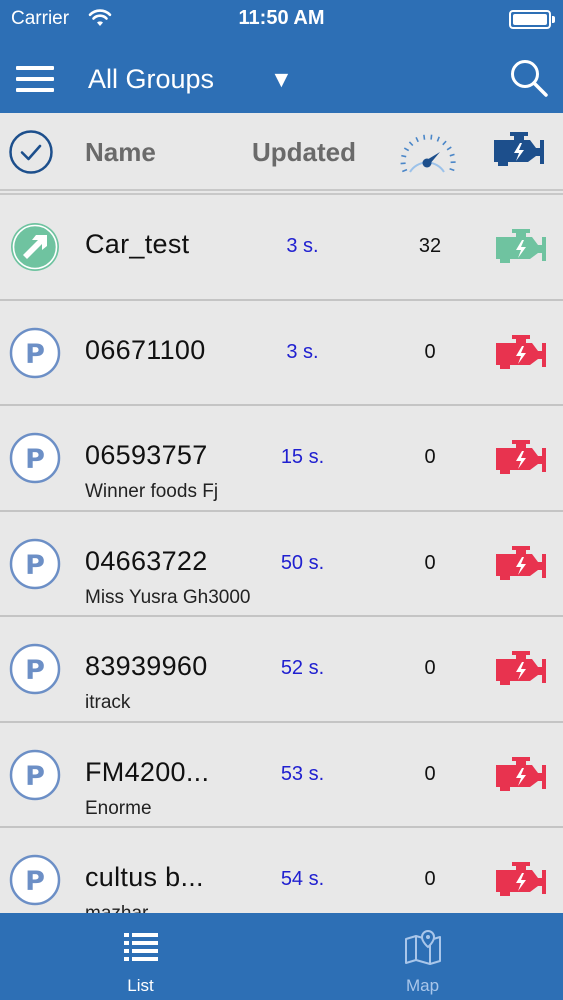 Image resolution: width=563 pixels, height=1000 pixels. Describe the element at coordinates (151, 79) in the screenshot. I see `group-selector-title: All Groups` at that location.